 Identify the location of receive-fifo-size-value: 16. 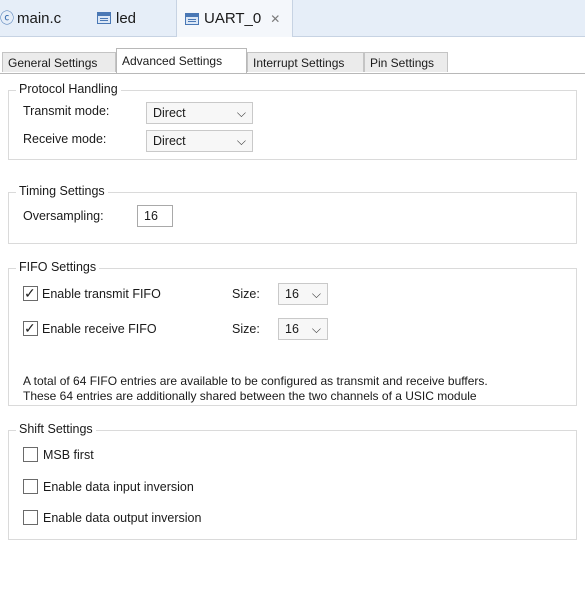
(292, 329).